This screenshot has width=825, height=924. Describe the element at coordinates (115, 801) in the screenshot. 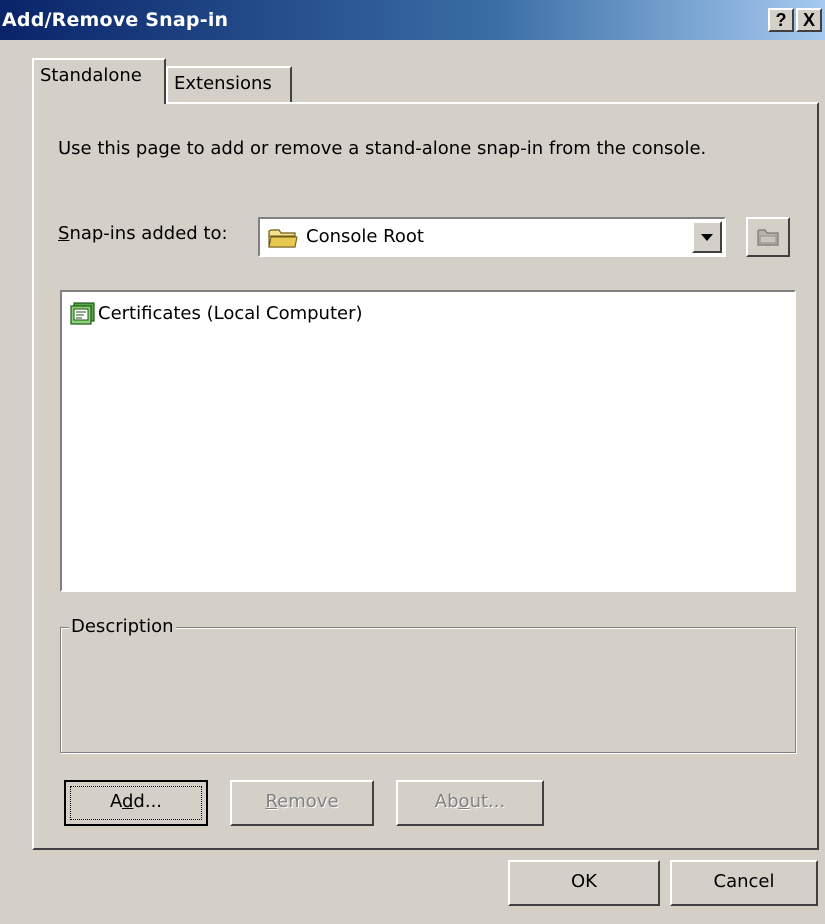

I see `add-label-pre: A` at that location.